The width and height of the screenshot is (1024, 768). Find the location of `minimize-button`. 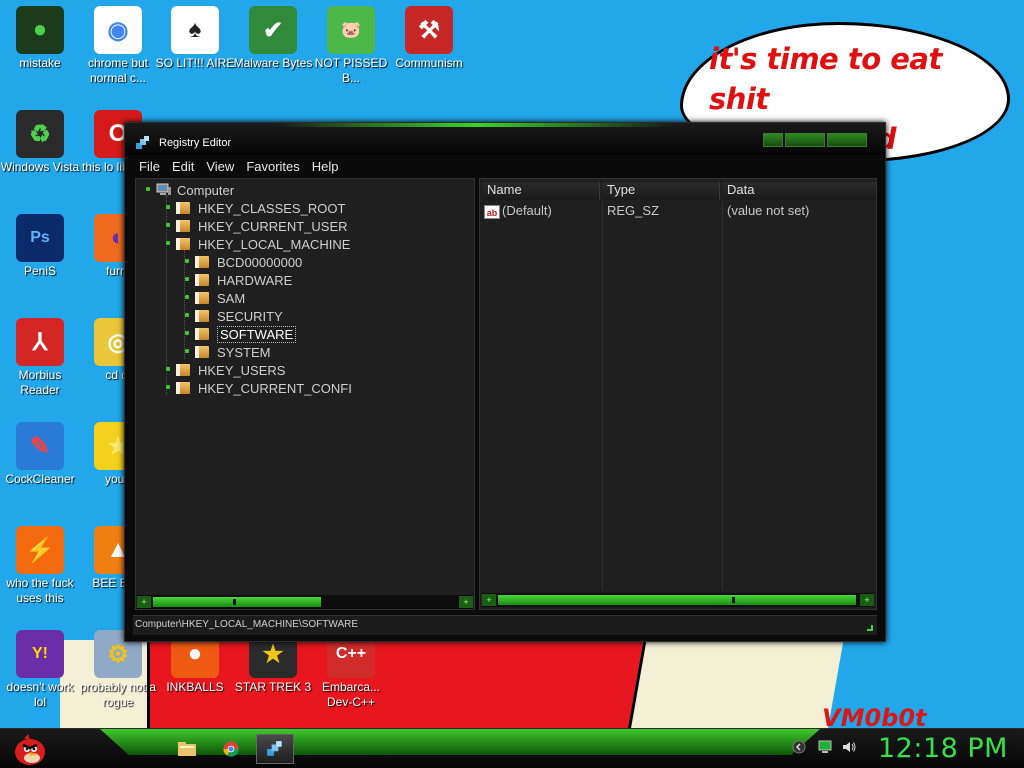

minimize-button is located at coordinates (773, 140).